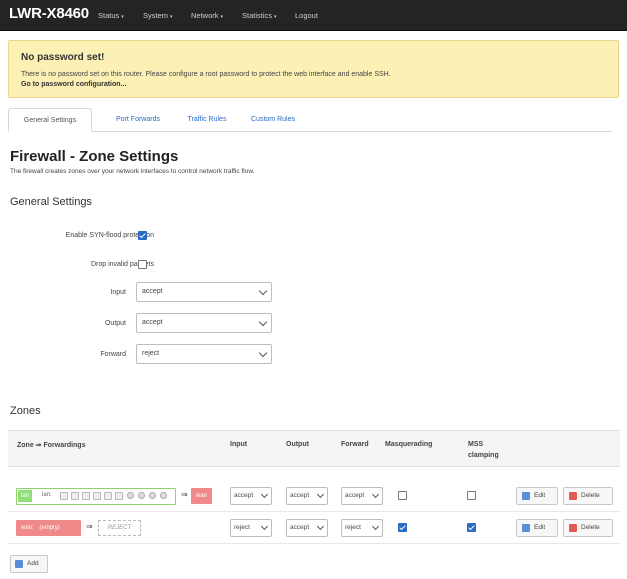 The height and width of the screenshot is (579, 627). Describe the element at coordinates (27, 528) in the screenshot. I see `zone-wan-name: wan:` at that location.